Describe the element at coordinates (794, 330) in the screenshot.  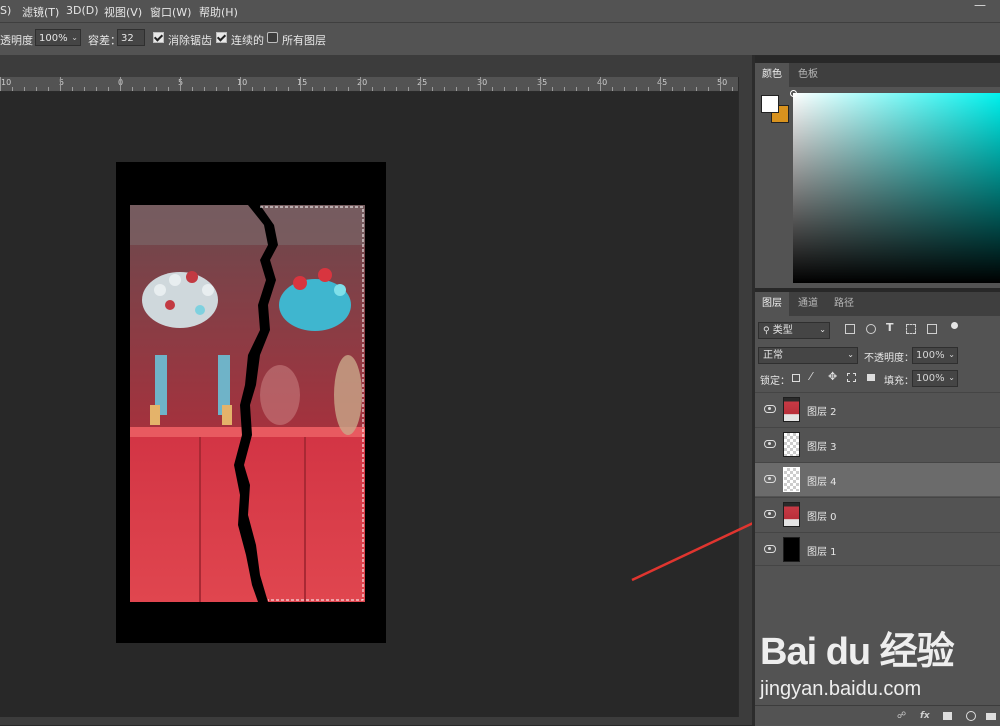
I see `layer-filter-select: ⚲ 类型 ⌄` at that location.